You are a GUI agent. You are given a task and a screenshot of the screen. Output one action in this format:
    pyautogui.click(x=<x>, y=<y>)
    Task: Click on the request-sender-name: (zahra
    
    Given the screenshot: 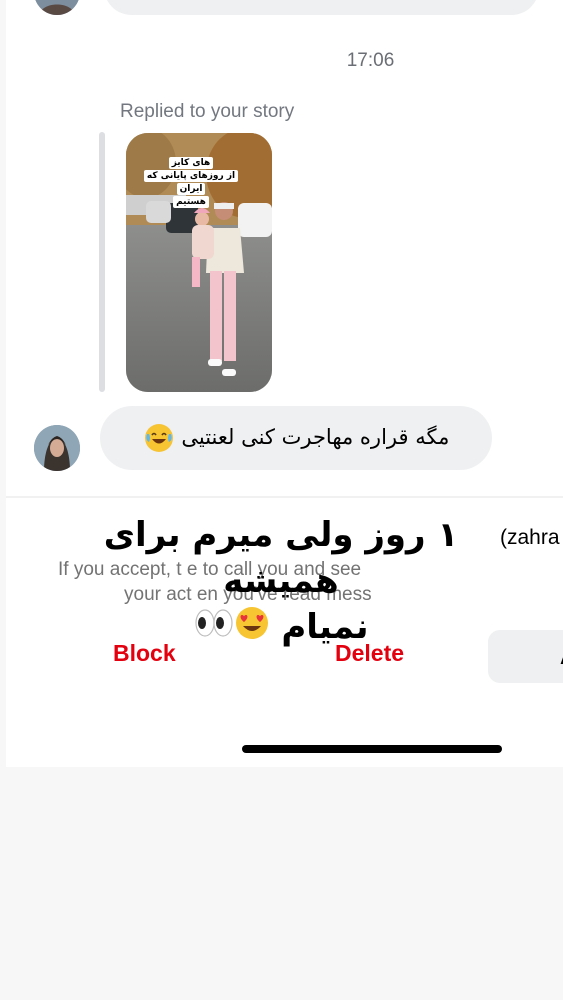 What is the action you would take?
    pyautogui.click(x=530, y=537)
    